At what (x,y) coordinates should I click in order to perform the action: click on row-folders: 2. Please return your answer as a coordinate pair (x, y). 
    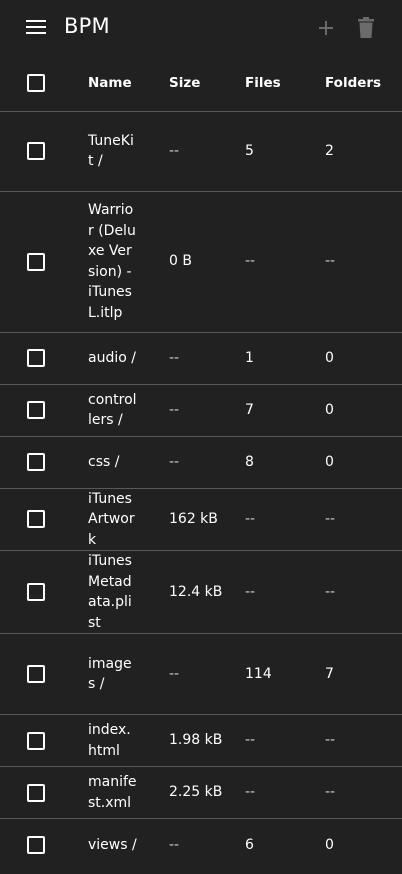
    Looking at the image, I should click on (355, 151).